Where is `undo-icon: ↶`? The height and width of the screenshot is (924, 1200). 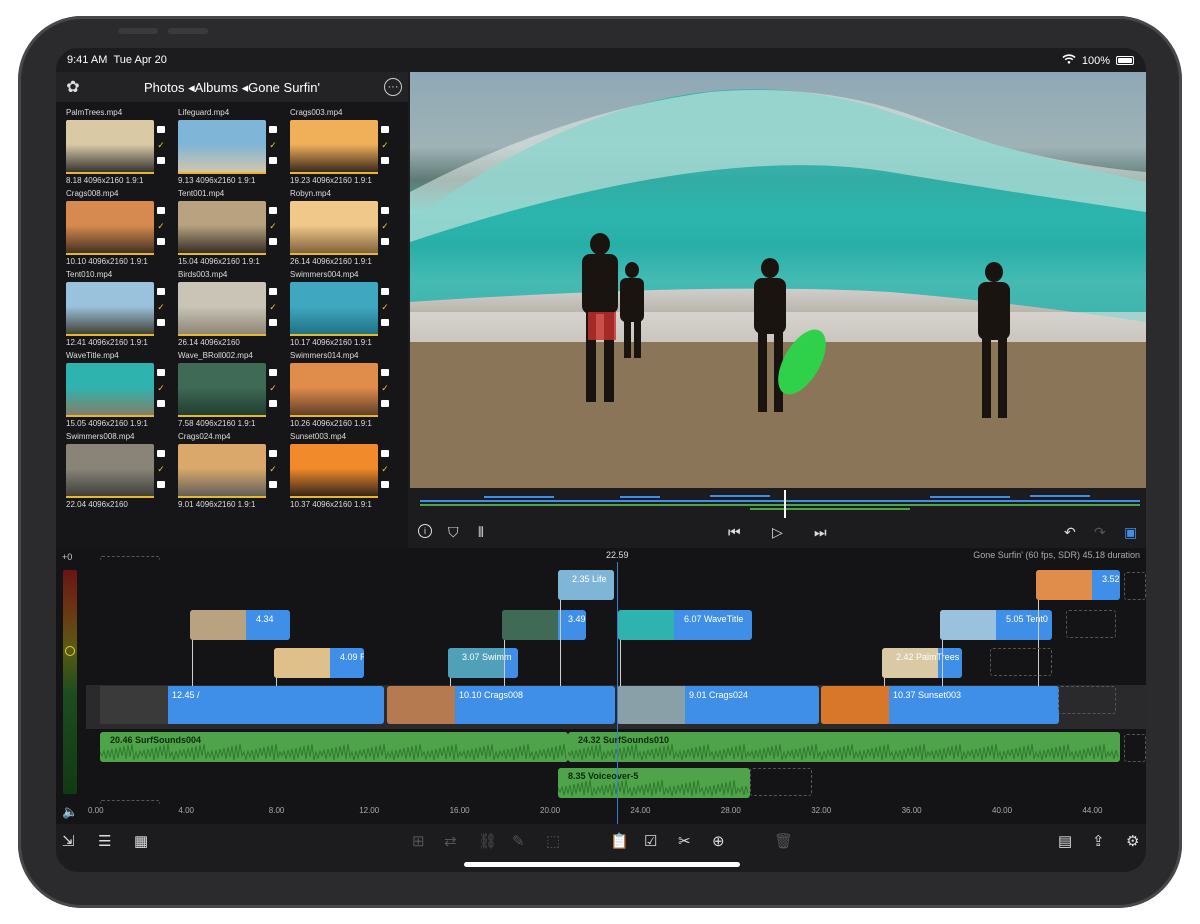 undo-icon: ↶ is located at coordinates (1070, 532).